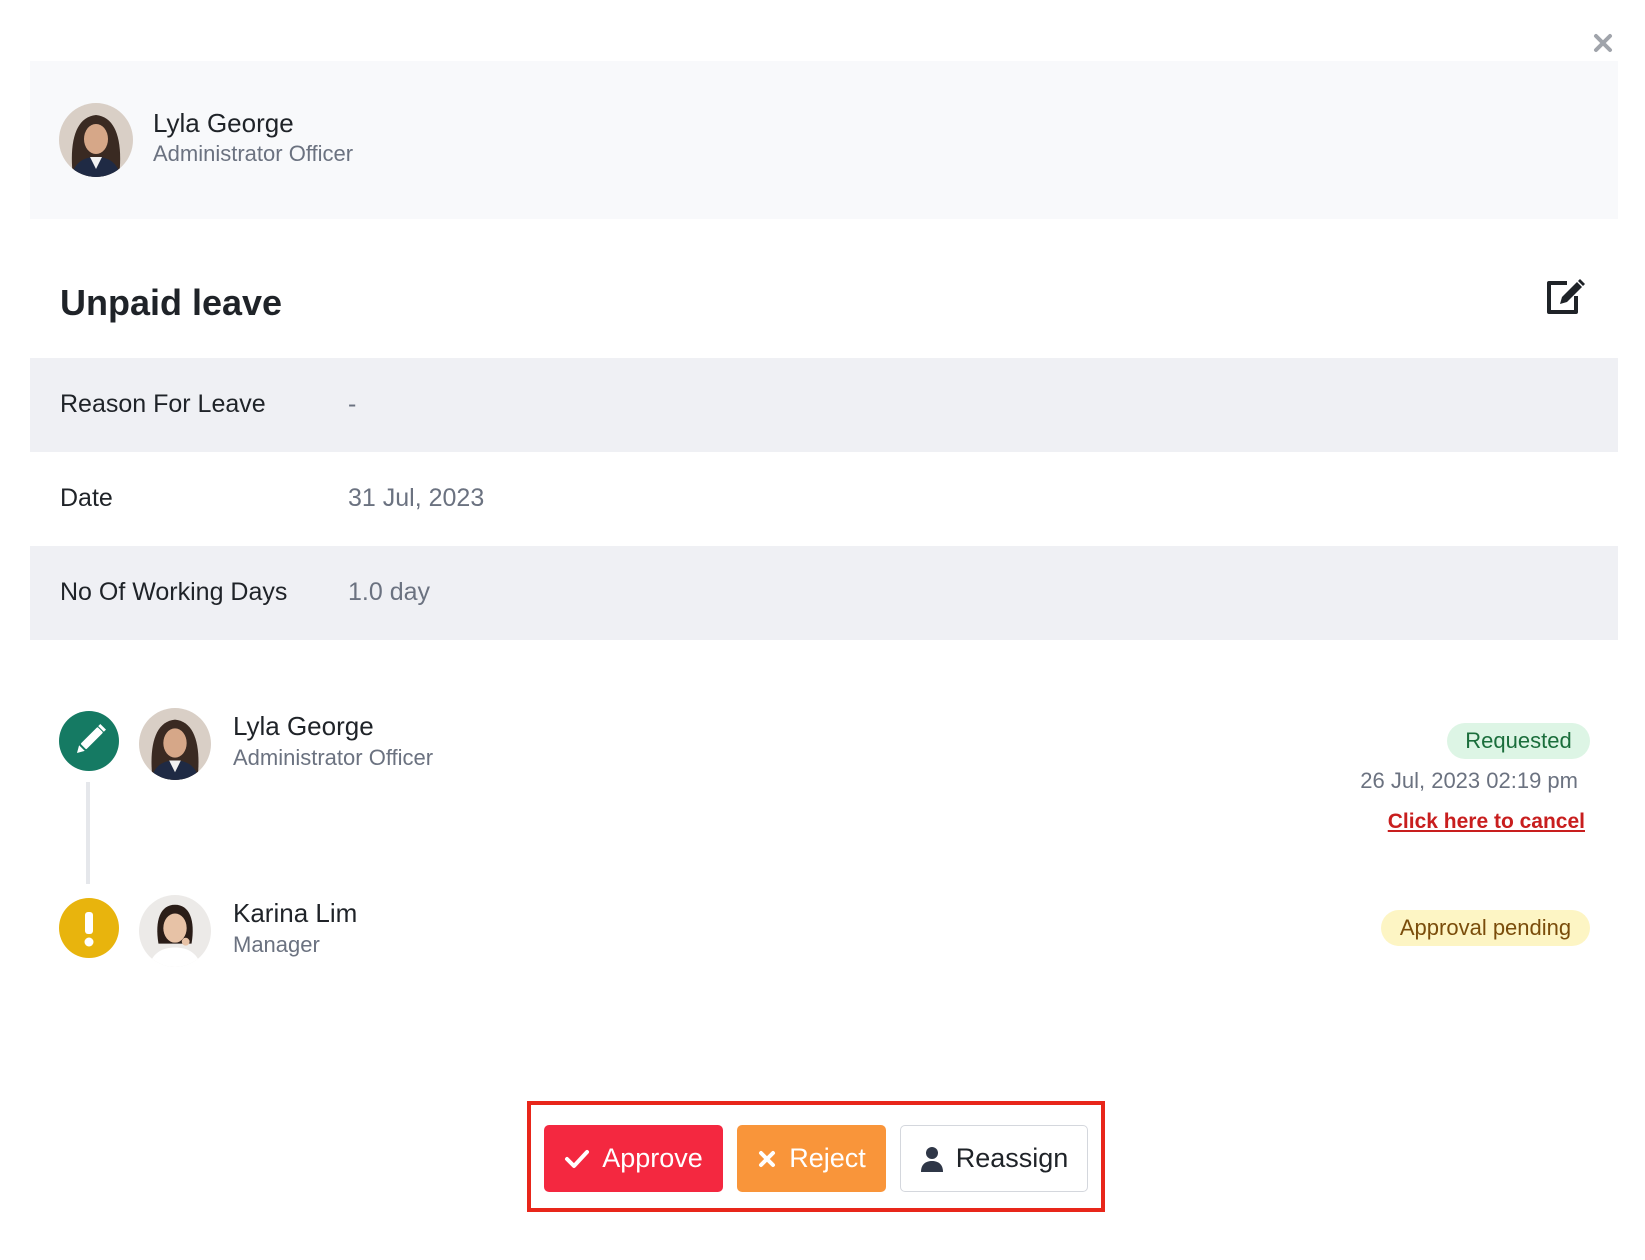  What do you see at coordinates (163, 404) in the screenshot?
I see `detail-label: Reason For Leave` at bounding box center [163, 404].